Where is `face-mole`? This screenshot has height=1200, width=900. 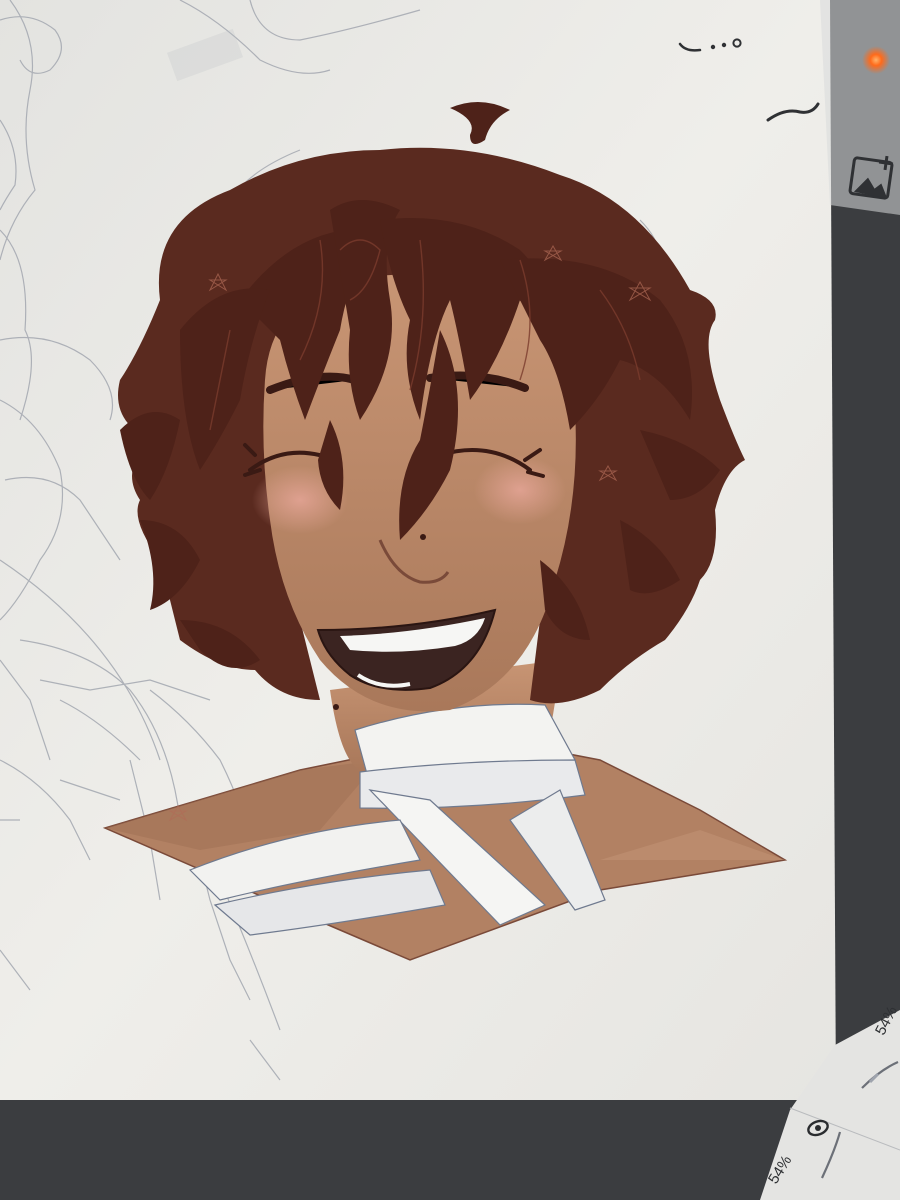
face-mole is located at coordinates (423, 537).